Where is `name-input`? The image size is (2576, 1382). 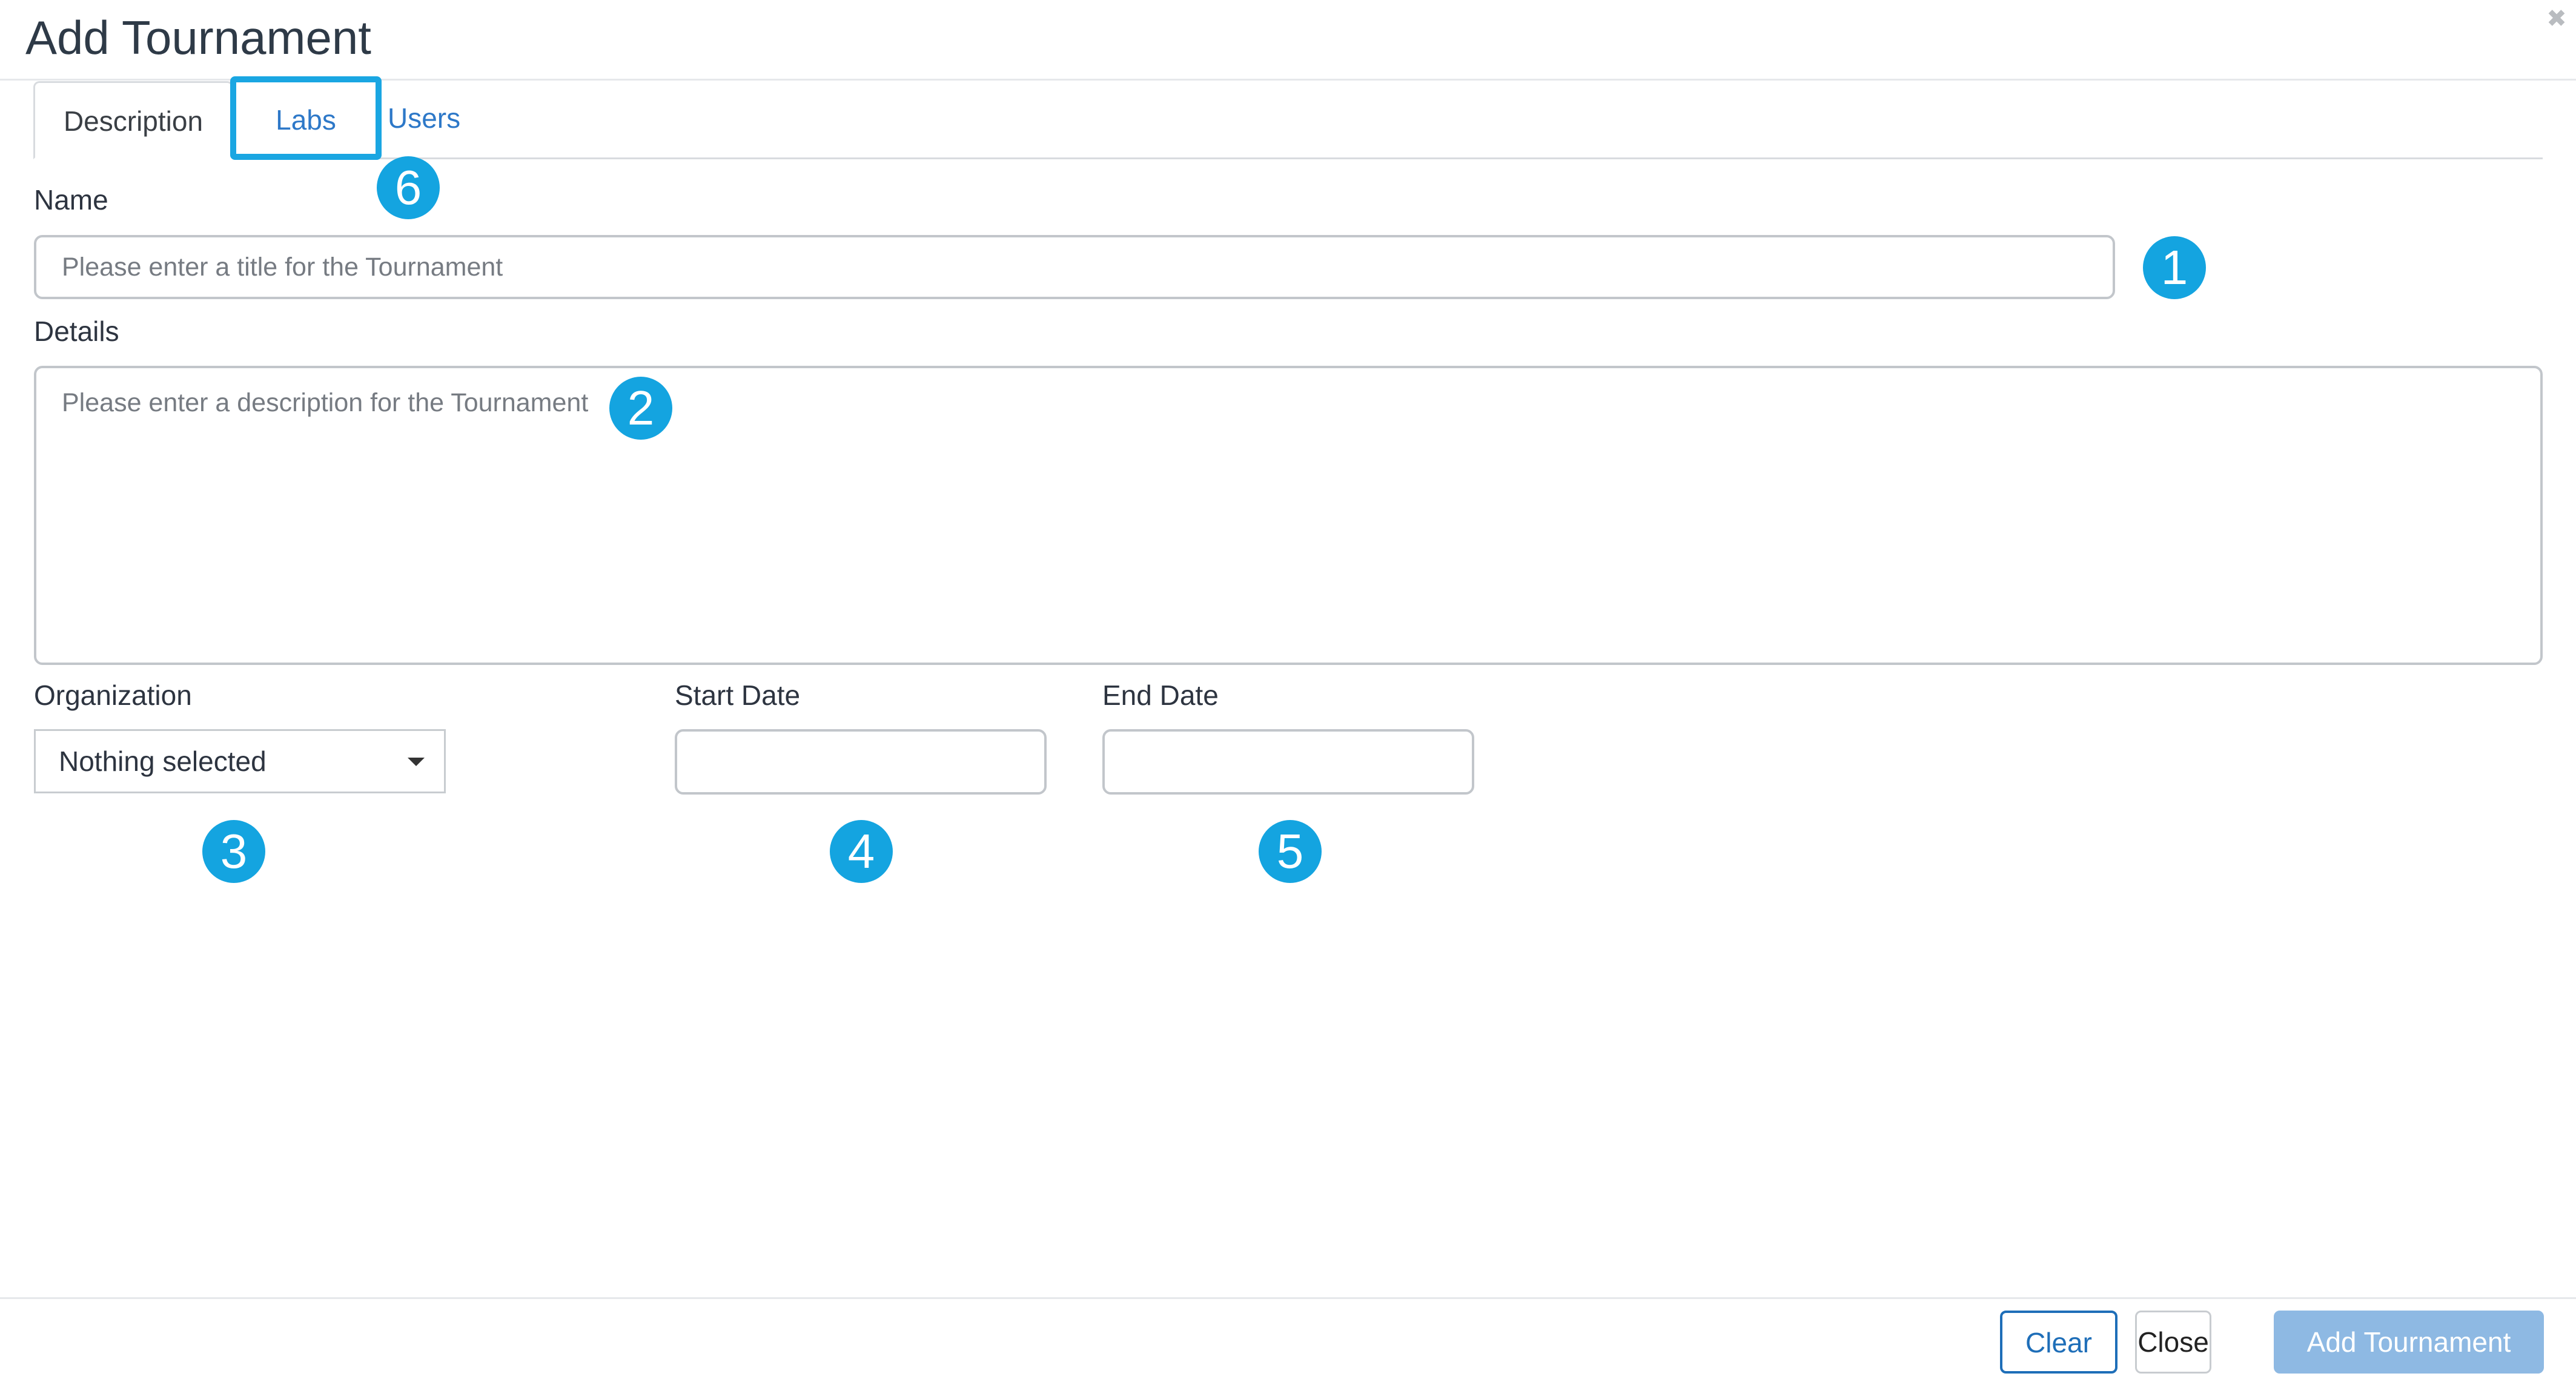 name-input is located at coordinates (1074, 267).